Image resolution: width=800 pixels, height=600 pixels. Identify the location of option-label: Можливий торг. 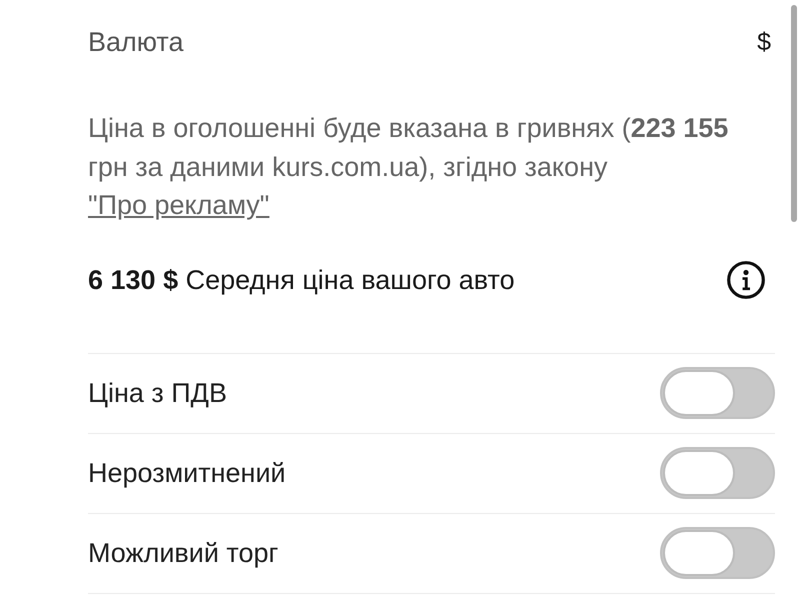
(183, 553).